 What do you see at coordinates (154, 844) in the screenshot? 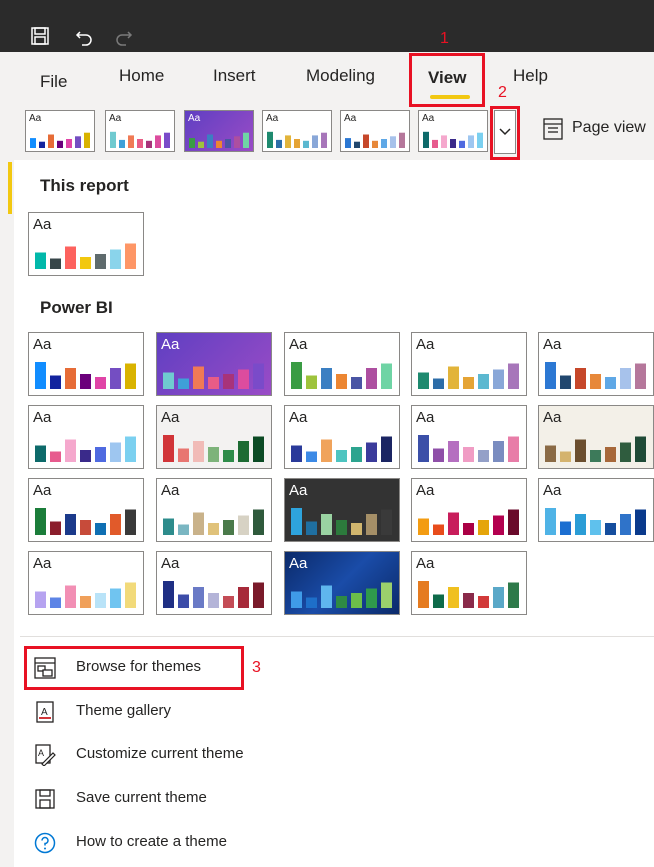
I see `how-to-create-theme-item: How to create a theme` at bounding box center [154, 844].